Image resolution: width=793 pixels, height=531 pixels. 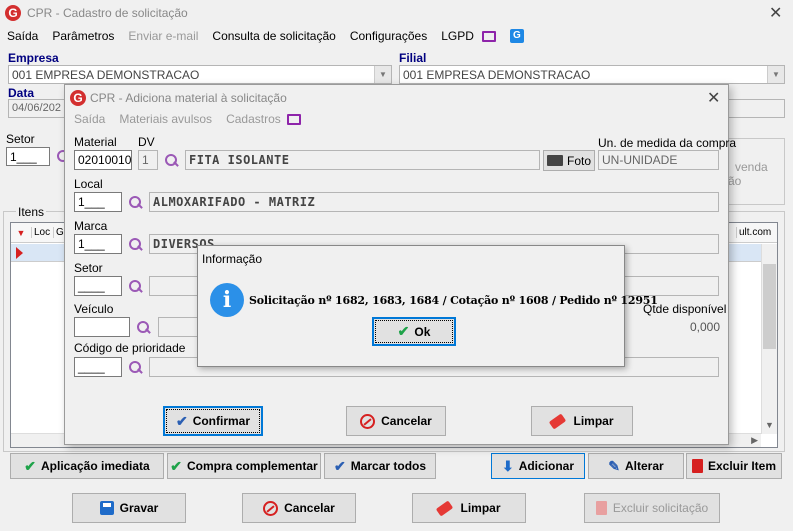 What do you see at coordinates (239, 160) in the screenshot?
I see `material-desc-value: FITA ISOLANTE` at bounding box center [239, 160].